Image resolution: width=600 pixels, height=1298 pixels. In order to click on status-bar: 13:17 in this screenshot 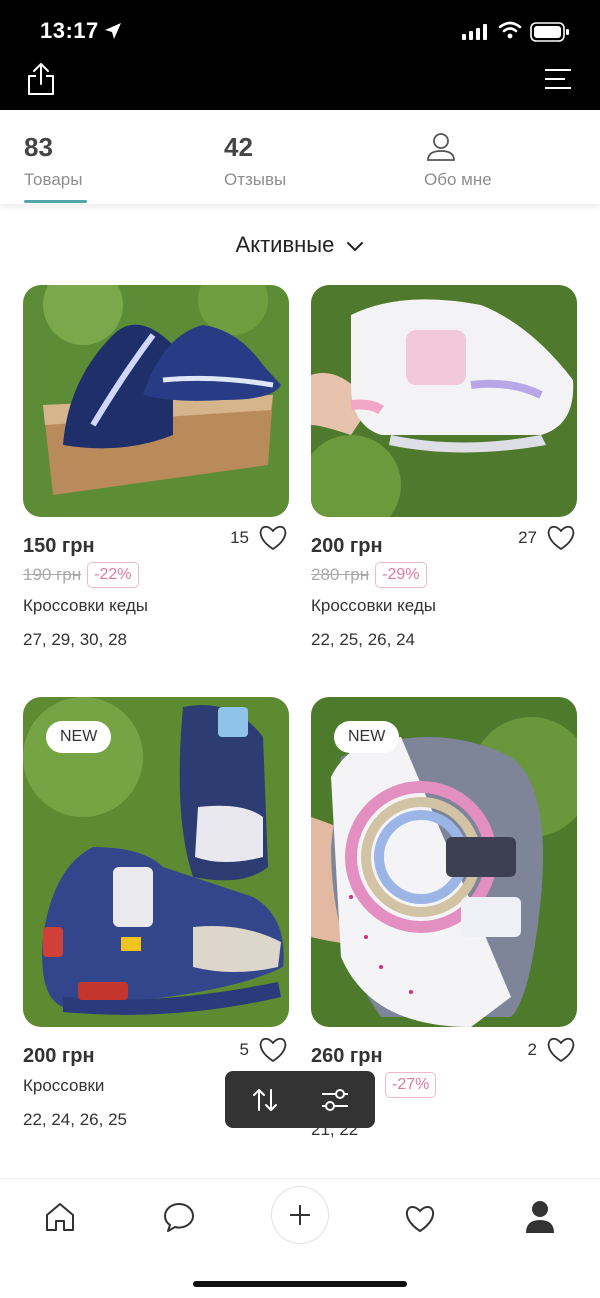, I will do `click(300, 55)`.